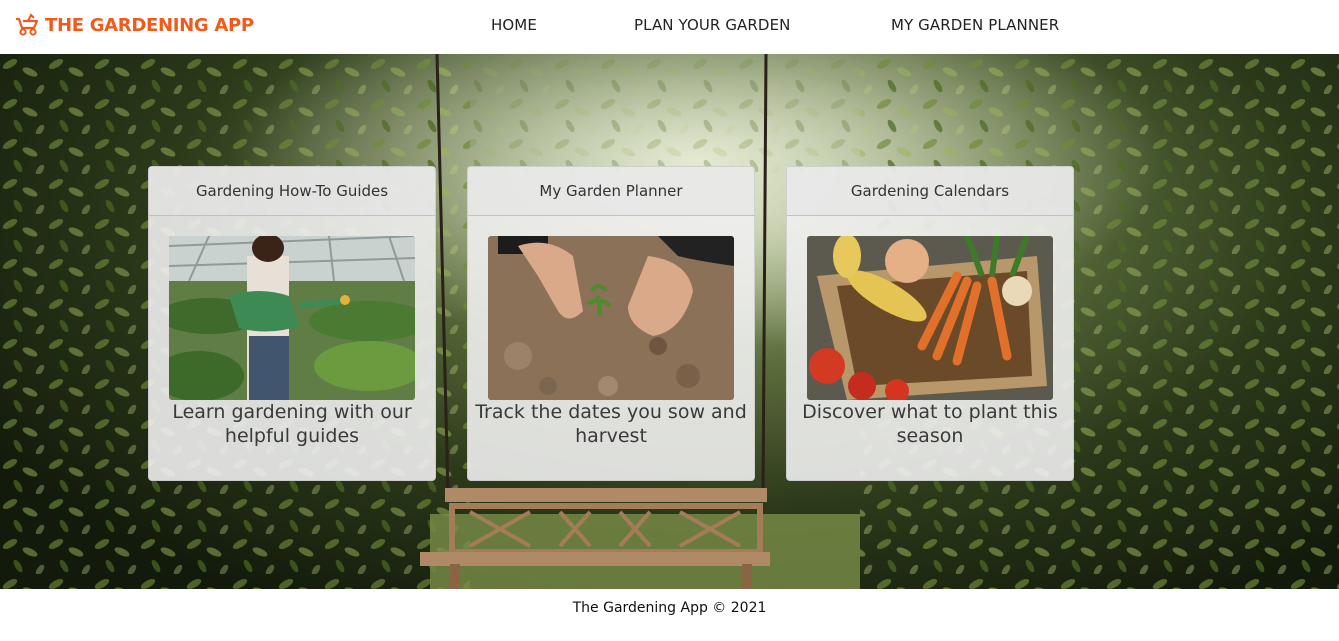  I want to click on vegetable-basket-photo, so click(930, 318).